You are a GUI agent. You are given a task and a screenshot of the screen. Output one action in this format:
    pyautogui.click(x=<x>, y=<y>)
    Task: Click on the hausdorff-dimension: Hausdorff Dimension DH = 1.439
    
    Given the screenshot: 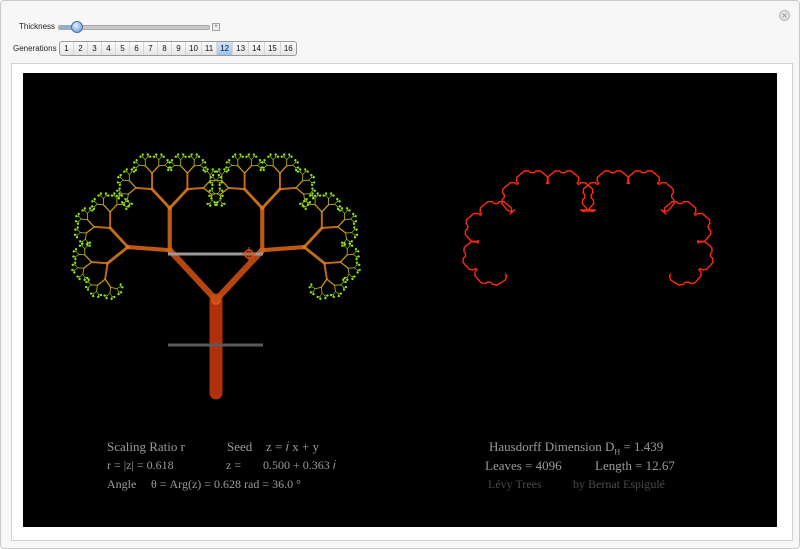 What is the action you would take?
    pyautogui.click(x=576, y=448)
    